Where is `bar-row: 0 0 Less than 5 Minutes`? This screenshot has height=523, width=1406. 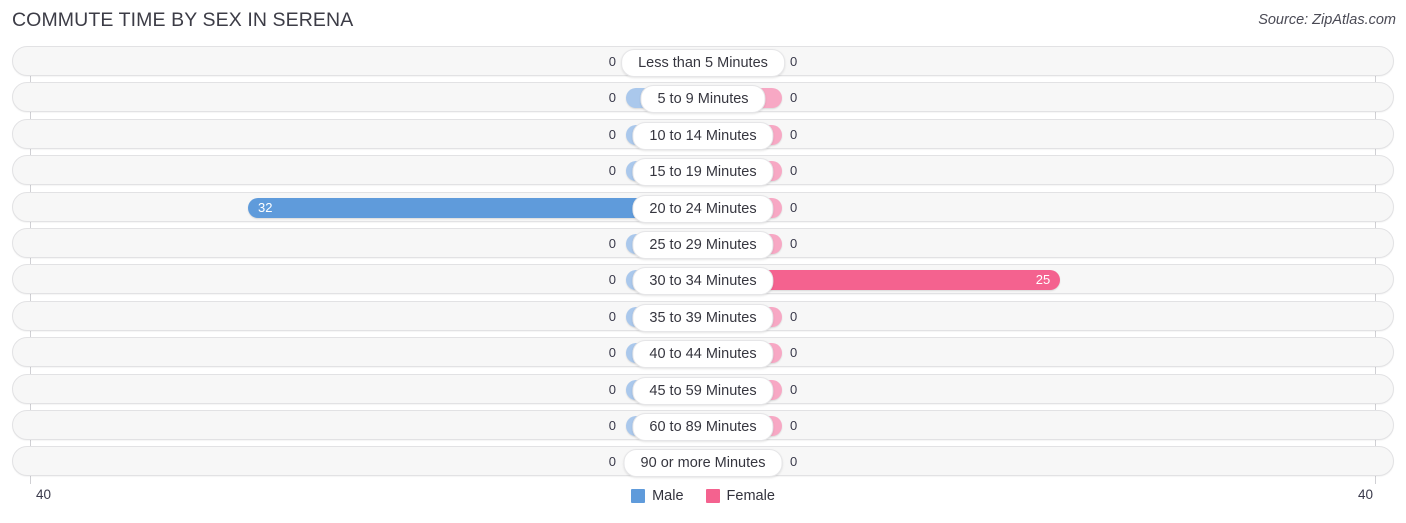 bar-row: 0 0 Less than 5 Minutes is located at coordinates (703, 61).